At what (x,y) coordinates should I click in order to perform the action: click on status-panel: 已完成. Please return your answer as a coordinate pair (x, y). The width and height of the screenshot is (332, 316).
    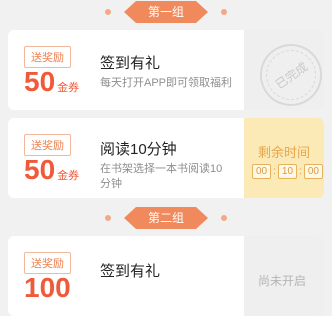
    Looking at the image, I should click on (284, 70).